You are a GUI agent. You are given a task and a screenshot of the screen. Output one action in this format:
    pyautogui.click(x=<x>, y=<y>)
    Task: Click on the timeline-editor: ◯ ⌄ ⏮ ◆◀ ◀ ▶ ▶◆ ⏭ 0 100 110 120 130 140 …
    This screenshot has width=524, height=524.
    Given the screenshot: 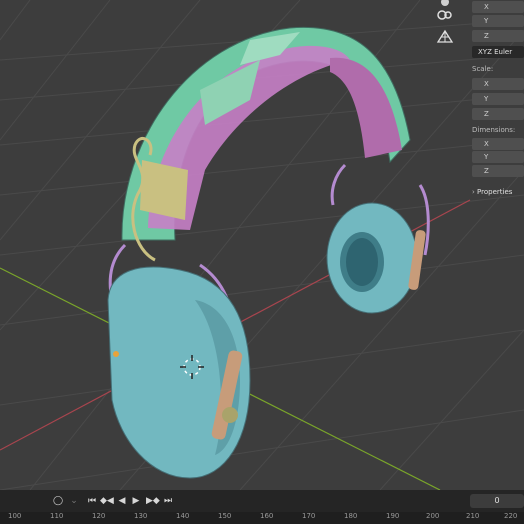 What is the action you would take?
    pyautogui.click(x=262, y=507)
    